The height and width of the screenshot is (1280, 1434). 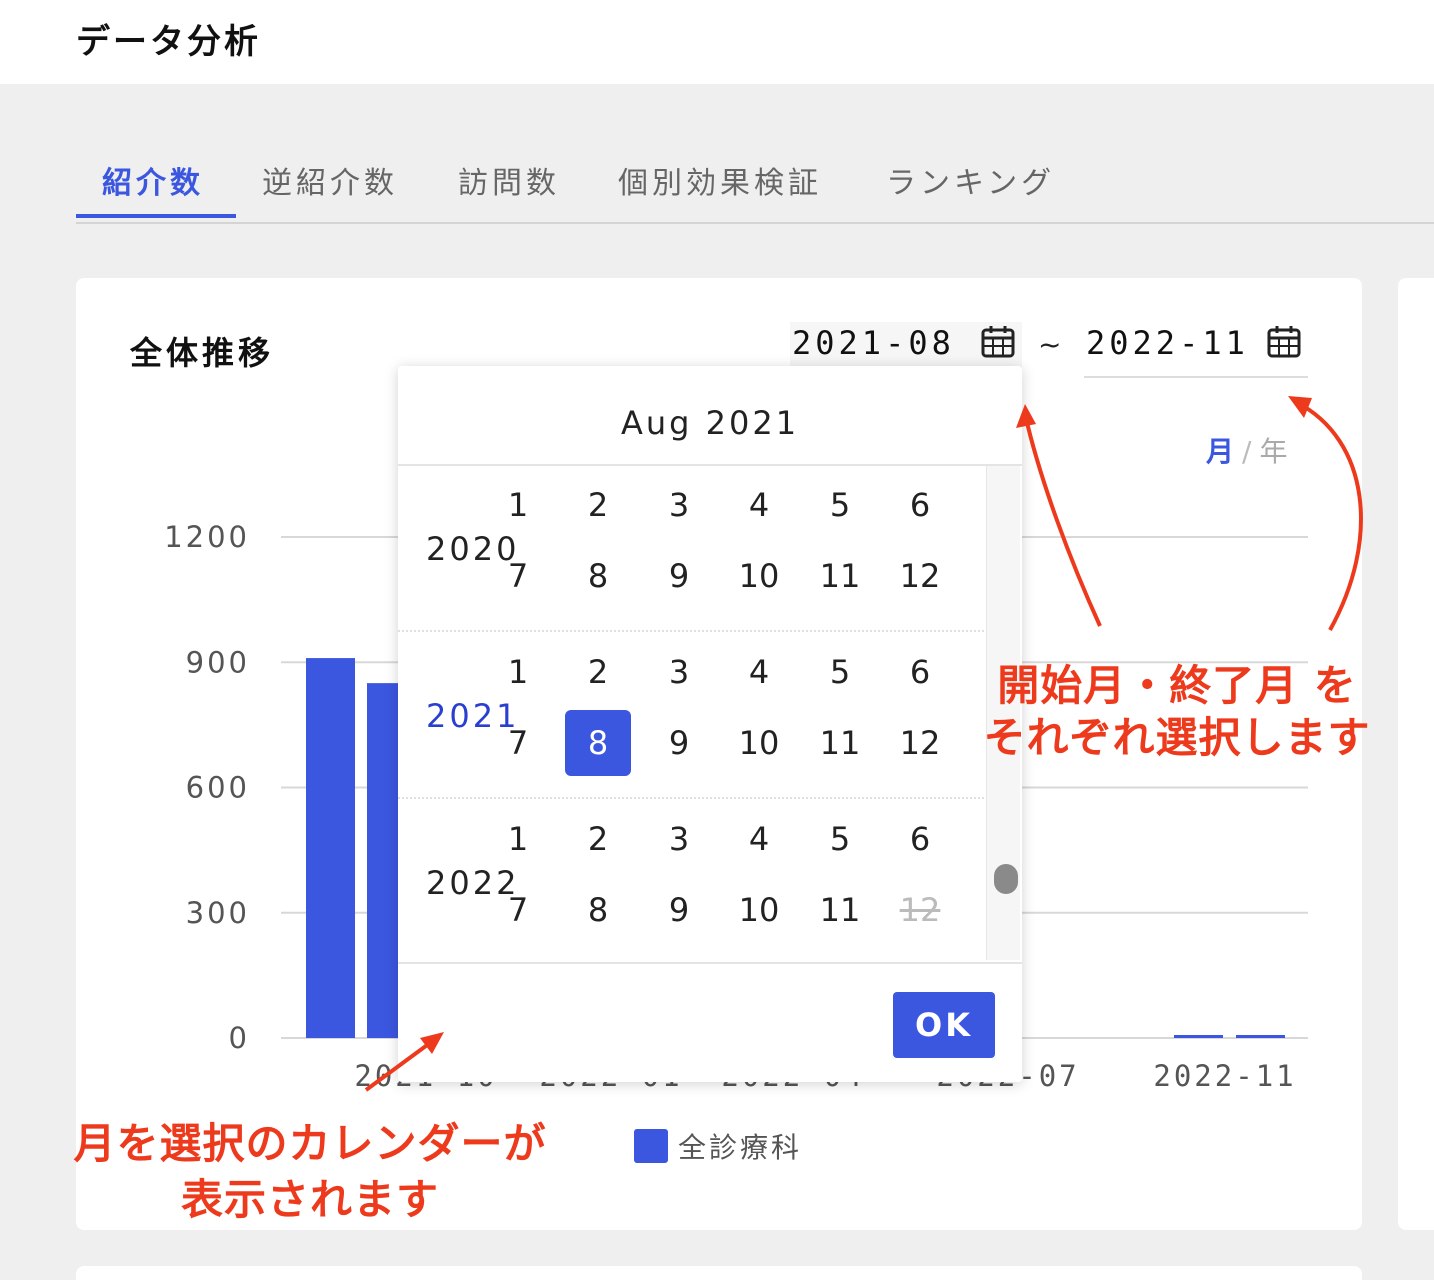 I want to click on annotation-arrow-popup, so click(x=400, y=1065).